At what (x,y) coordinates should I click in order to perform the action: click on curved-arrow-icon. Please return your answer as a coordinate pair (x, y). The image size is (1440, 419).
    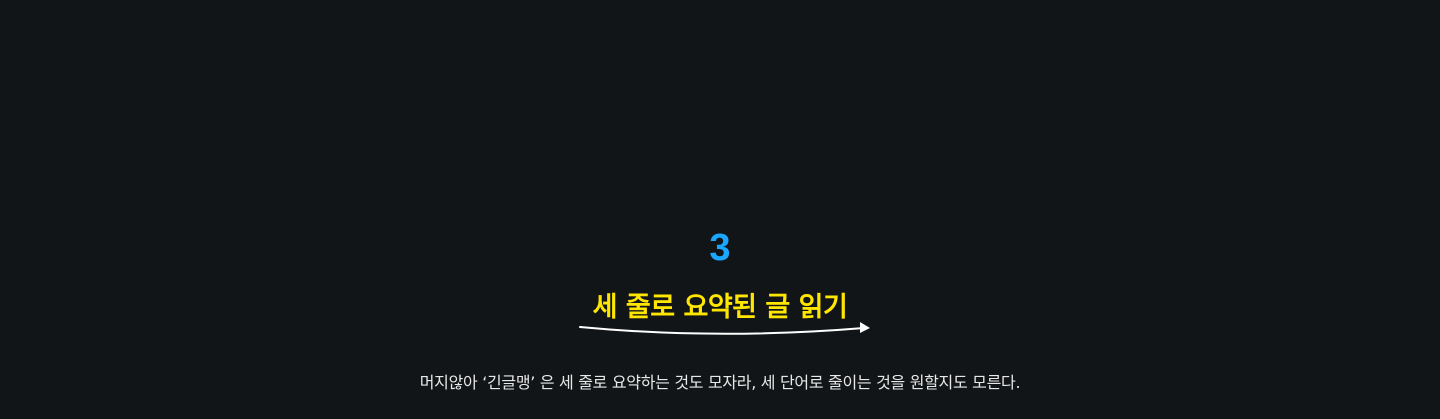
    Looking at the image, I should click on (724, 328).